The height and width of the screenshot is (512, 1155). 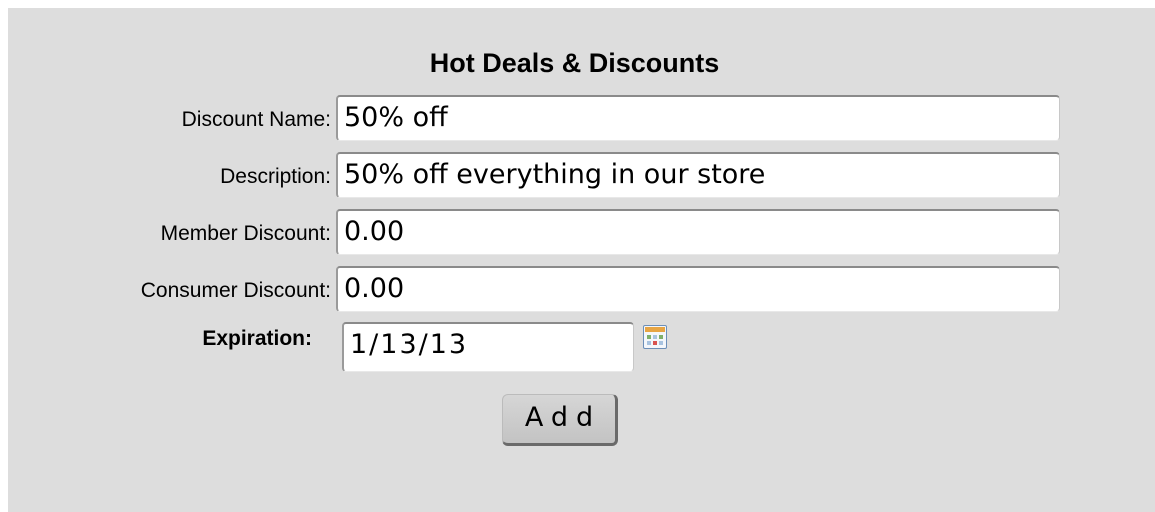 I want to click on form-title-text: Hot Deals & Discounts, so click(x=574, y=63).